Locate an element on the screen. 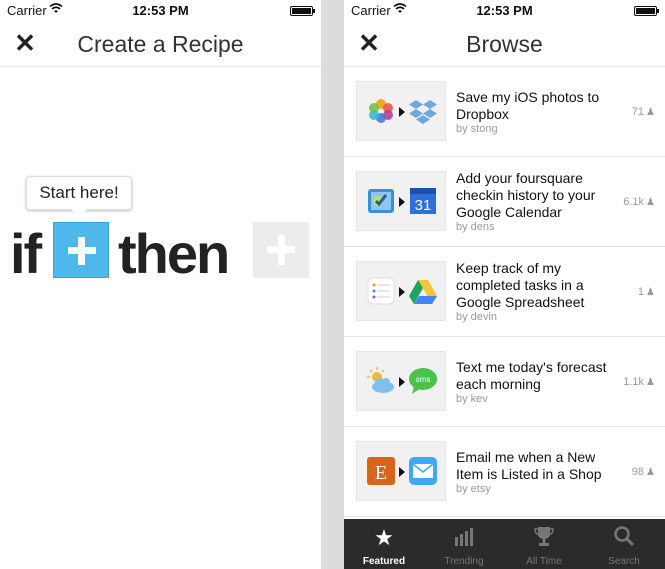 The image size is (665, 569). ios-photos-icon is located at coordinates (381, 111).